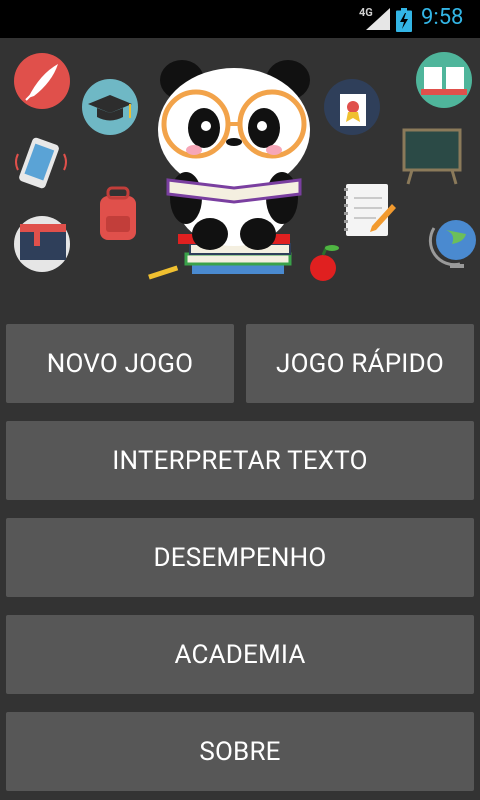  What do you see at coordinates (240, 460) in the screenshot?
I see `interpret-text-button: INTERPRETAR TEXTO` at bounding box center [240, 460].